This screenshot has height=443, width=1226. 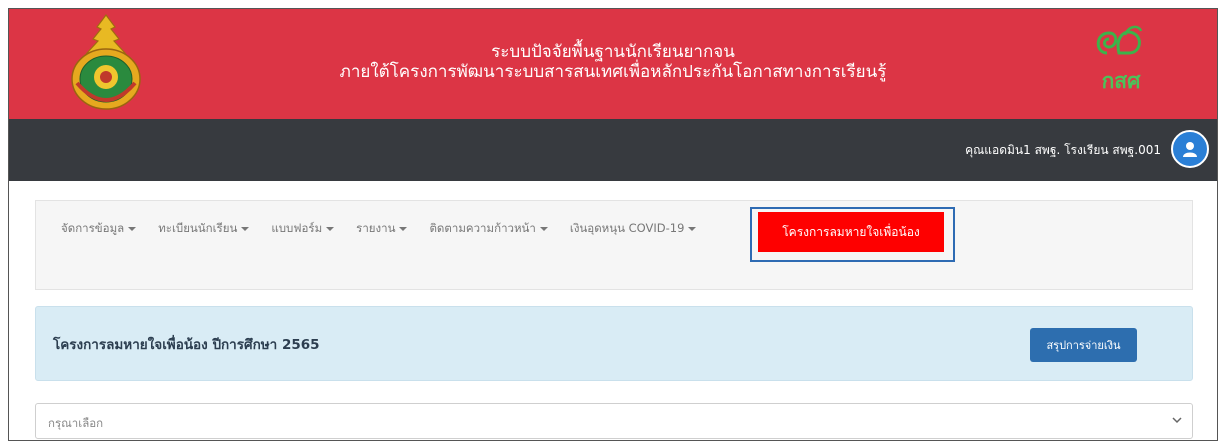 I want to click on nav-item-covid-subsidy: เงินอุดหนุน COVID-19, so click(x=633, y=229).